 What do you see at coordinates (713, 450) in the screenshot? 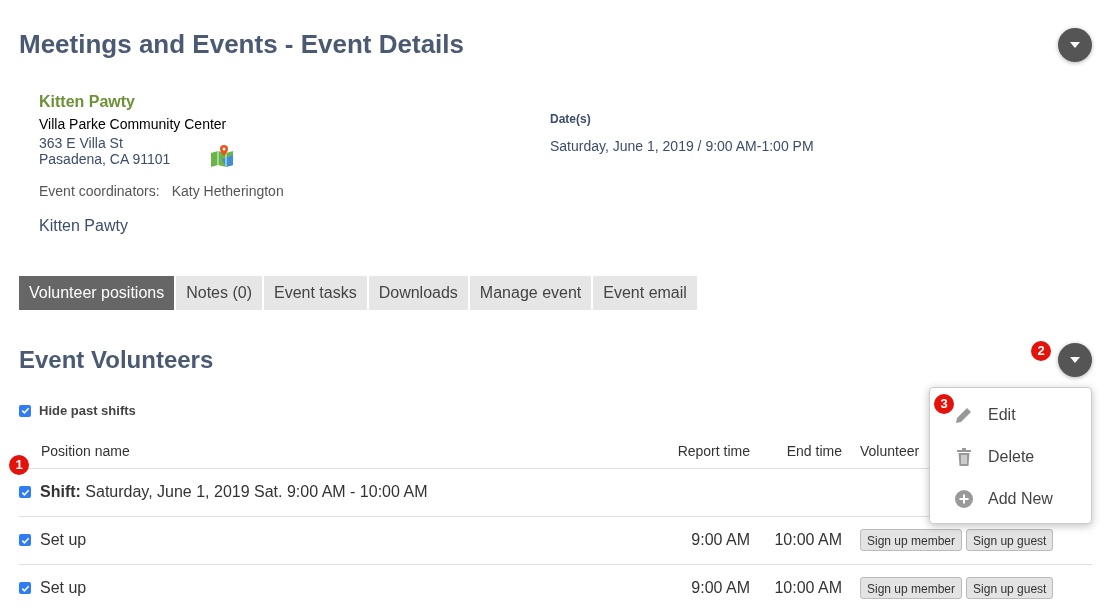
I see `column-header: Report time` at bounding box center [713, 450].